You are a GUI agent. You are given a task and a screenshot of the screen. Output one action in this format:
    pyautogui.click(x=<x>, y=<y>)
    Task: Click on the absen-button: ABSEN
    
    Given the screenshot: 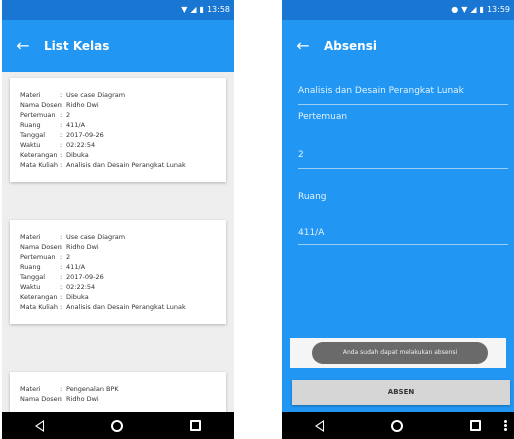 What is the action you would take?
    pyautogui.click(x=401, y=392)
    